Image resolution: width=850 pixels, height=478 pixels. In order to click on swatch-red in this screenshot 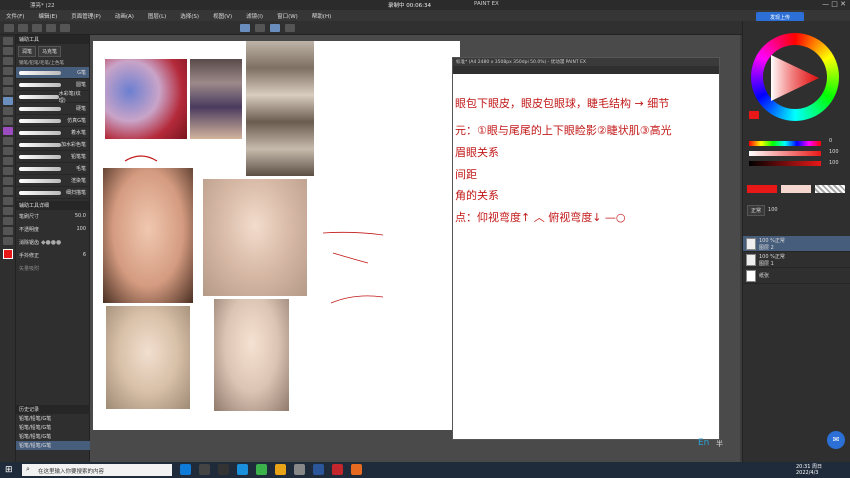, I will do `click(762, 189)`.